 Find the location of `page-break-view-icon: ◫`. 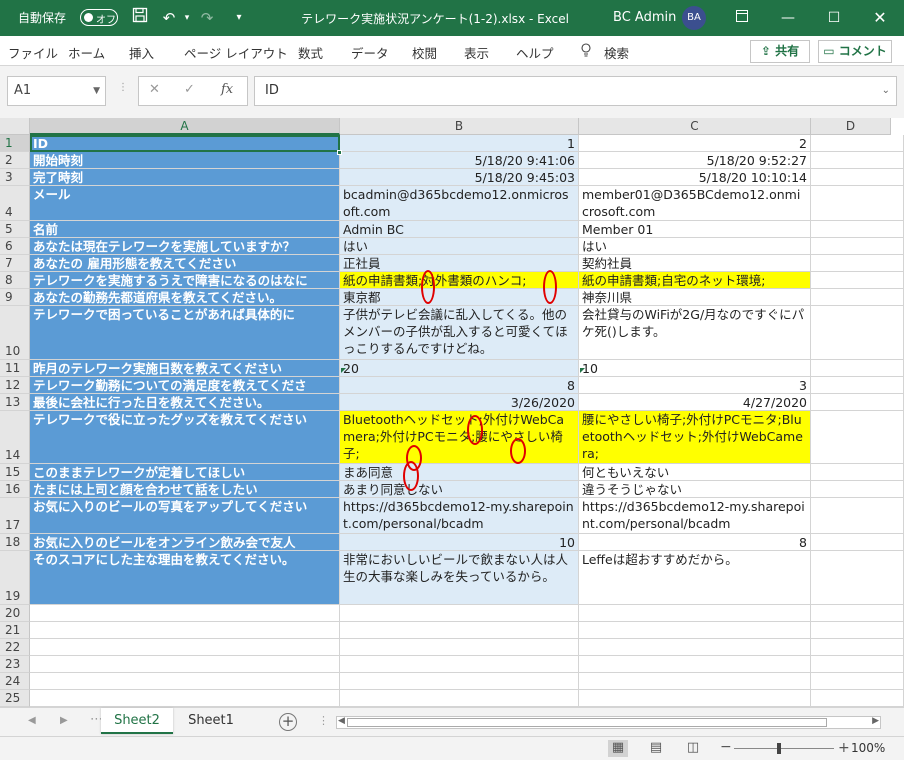

page-break-view-icon: ◫ is located at coordinates (693, 748).